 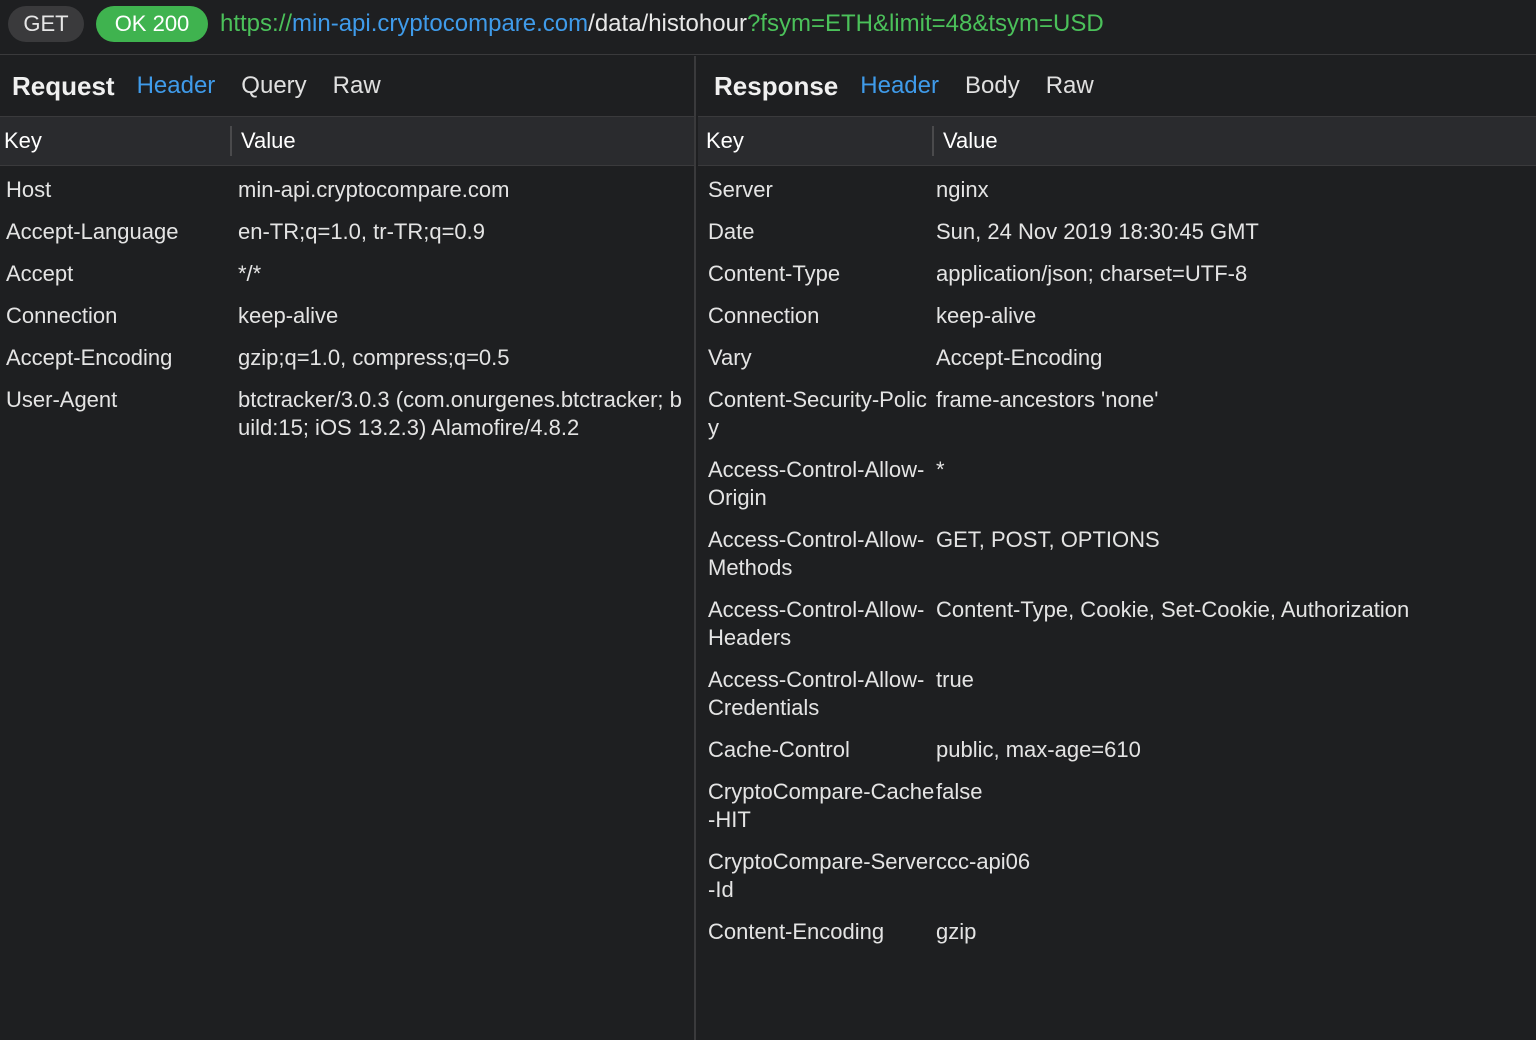 I want to click on response-title: Response, so click(x=776, y=85).